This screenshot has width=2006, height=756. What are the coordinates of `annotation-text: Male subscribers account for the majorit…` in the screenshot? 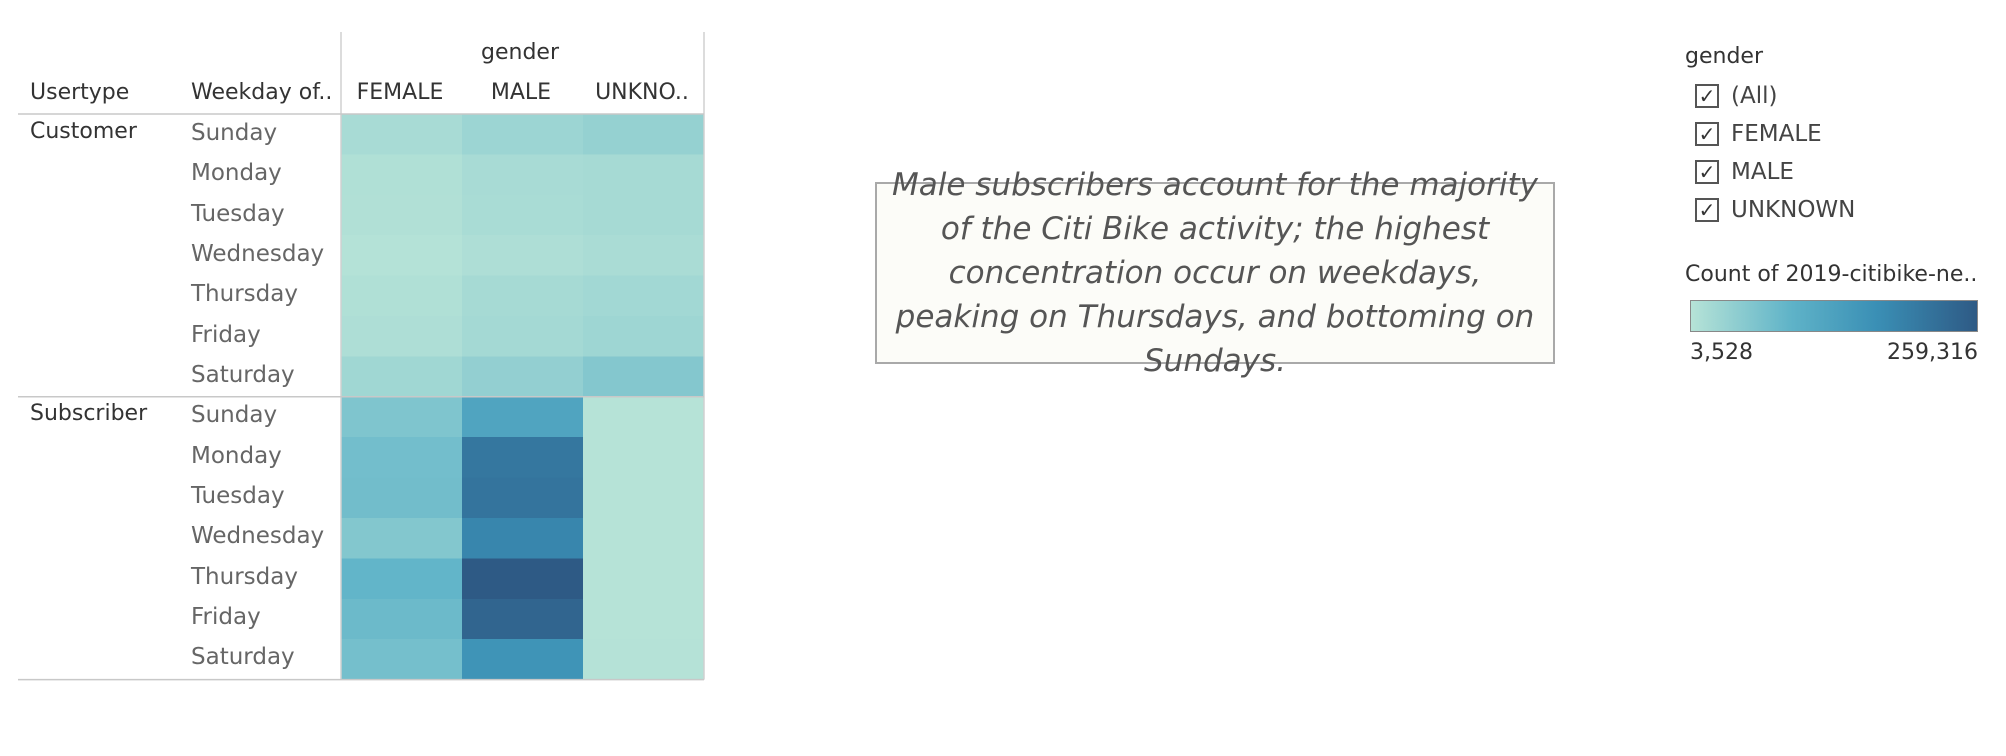 It's located at (1214, 273).